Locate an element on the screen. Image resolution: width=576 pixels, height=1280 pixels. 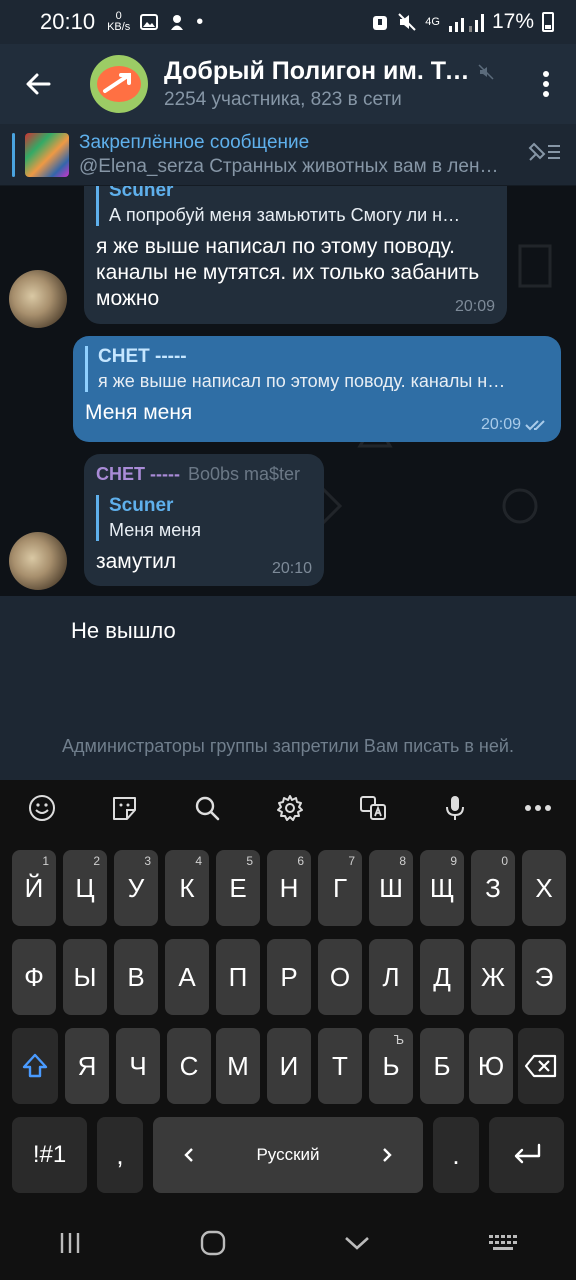
key-г: Г7 is located at coordinates (340, 888).